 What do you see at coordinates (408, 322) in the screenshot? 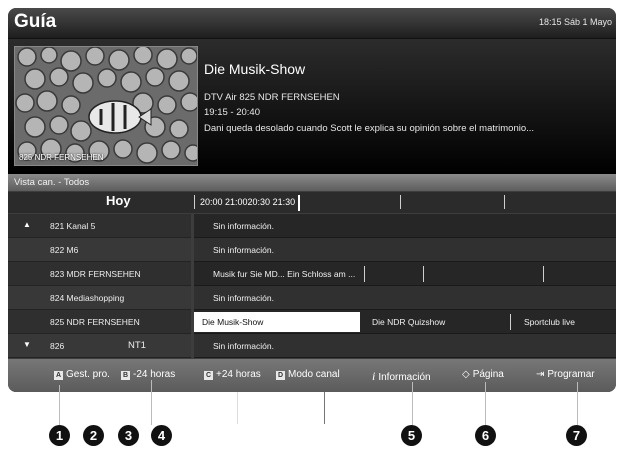
I see `program-title: Die NDR Quizshow` at bounding box center [408, 322].